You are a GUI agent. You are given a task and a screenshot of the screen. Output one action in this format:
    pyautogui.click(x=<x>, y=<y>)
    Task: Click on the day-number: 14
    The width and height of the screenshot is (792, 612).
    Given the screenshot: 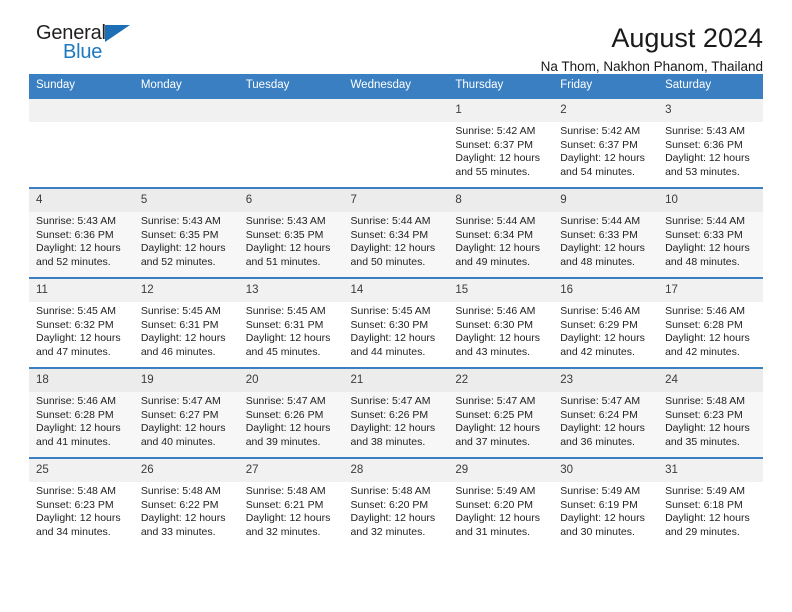 What is the action you would take?
    pyautogui.click(x=396, y=290)
    